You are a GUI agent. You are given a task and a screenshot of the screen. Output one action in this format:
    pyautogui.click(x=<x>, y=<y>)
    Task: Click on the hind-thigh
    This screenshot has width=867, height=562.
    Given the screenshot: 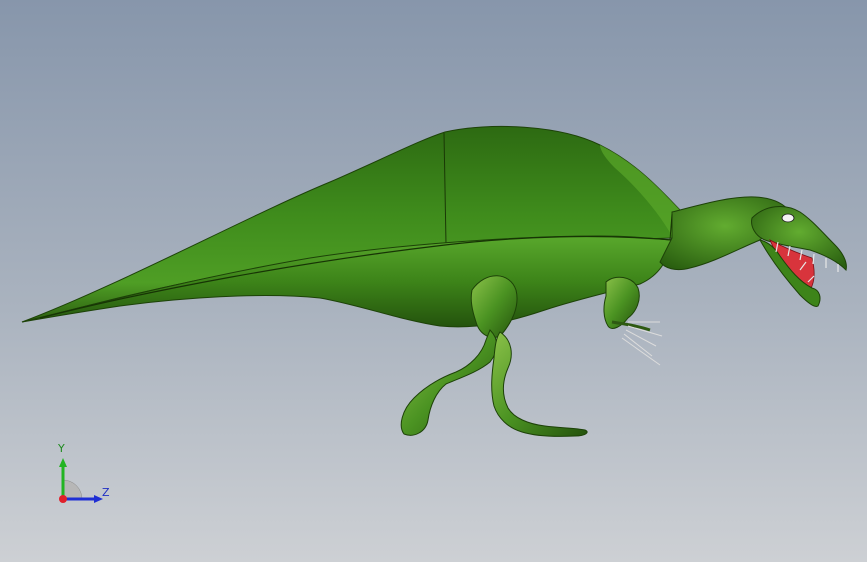 What is the action you would take?
    pyautogui.click(x=494, y=306)
    